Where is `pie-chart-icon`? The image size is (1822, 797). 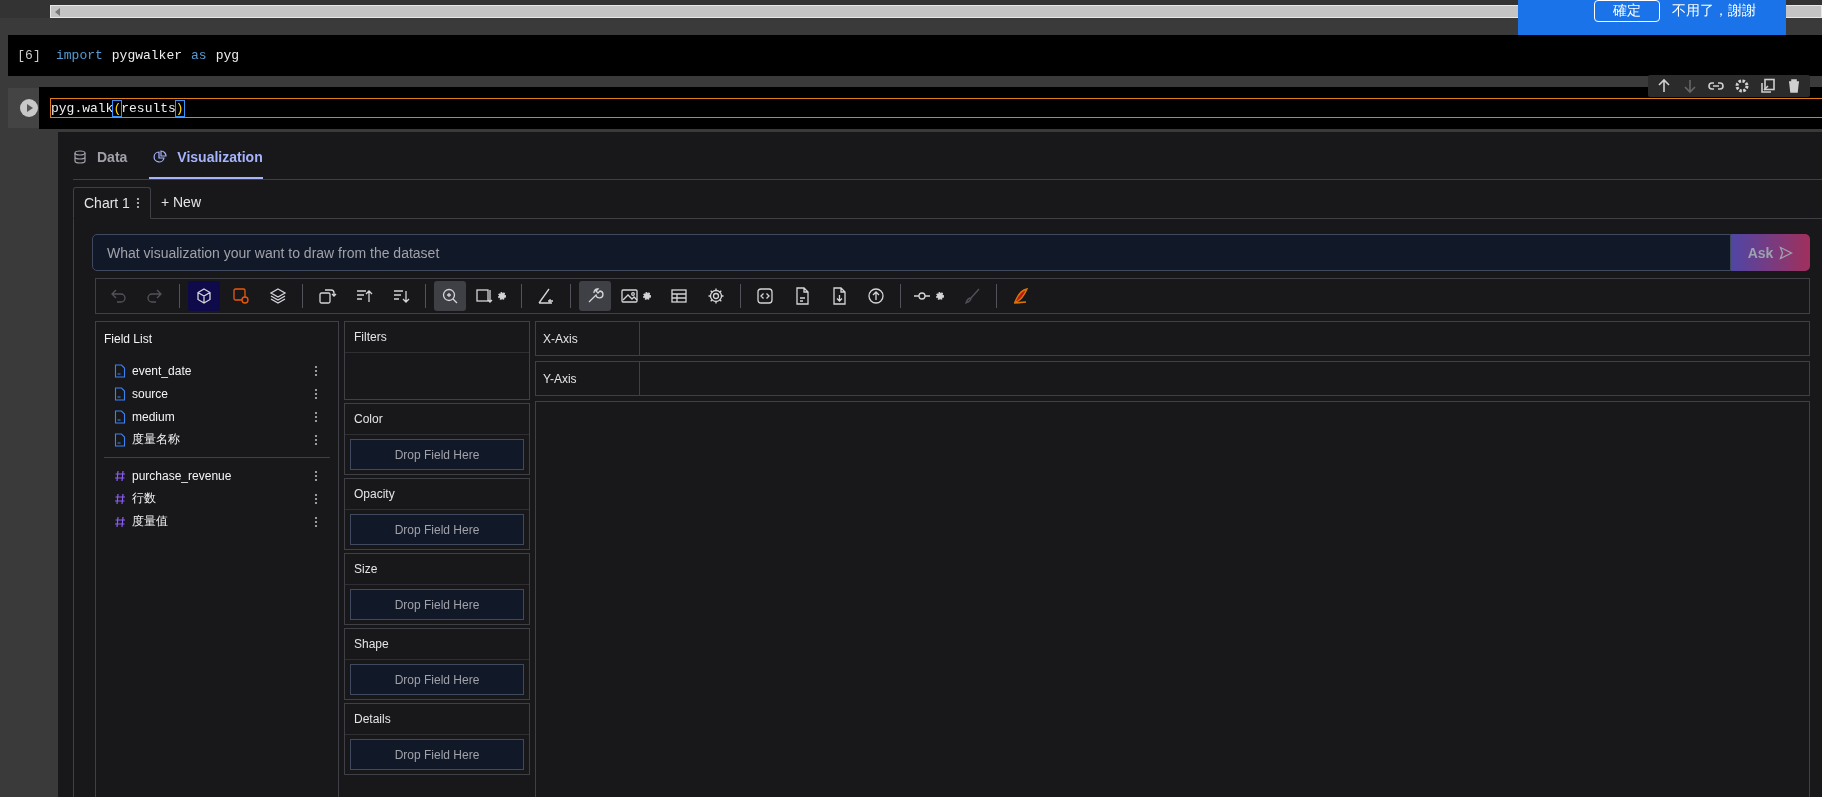 pie-chart-icon is located at coordinates (160, 157).